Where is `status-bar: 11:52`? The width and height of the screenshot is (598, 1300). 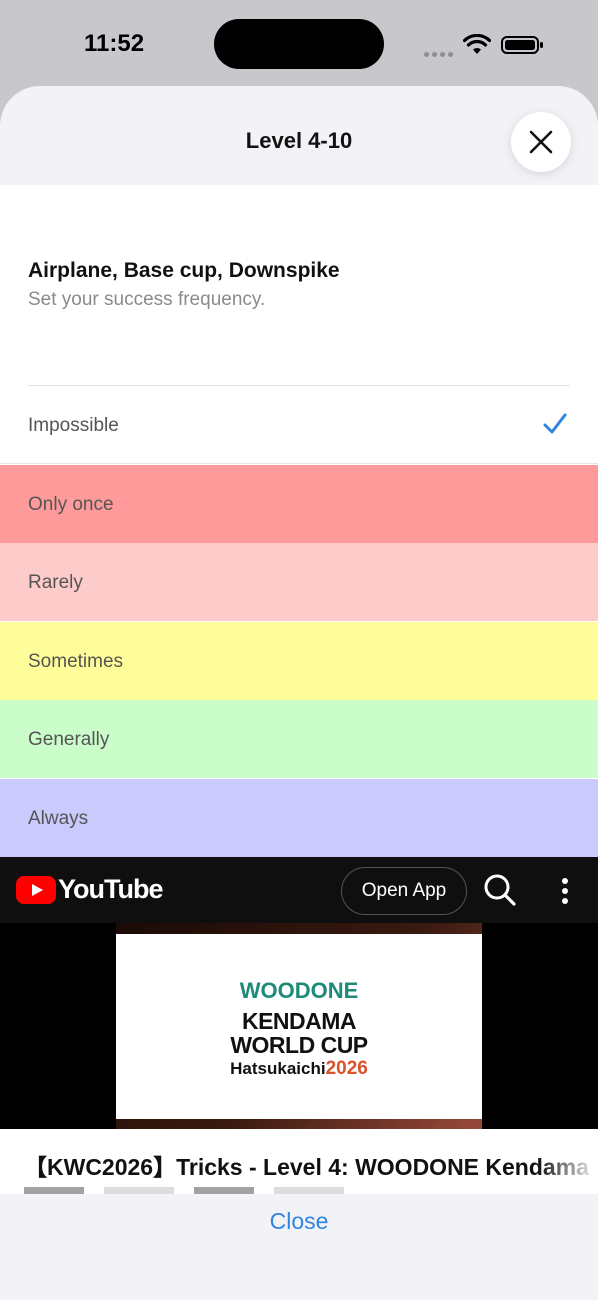 status-bar: 11:52 is located at coordinates (299, 44).